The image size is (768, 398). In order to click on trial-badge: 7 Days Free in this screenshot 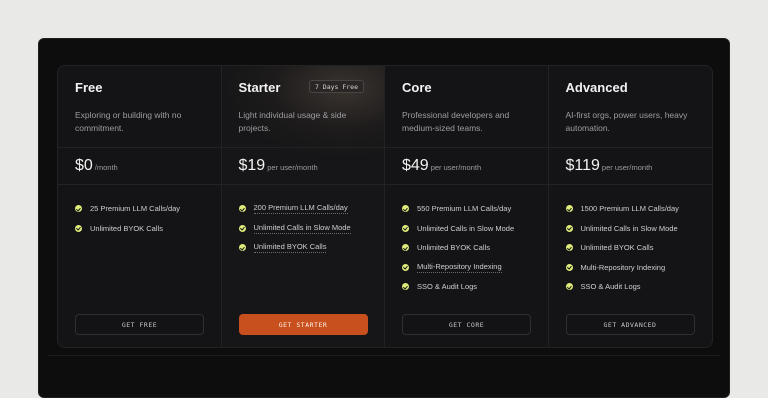, I will do `click(336, 86)`.